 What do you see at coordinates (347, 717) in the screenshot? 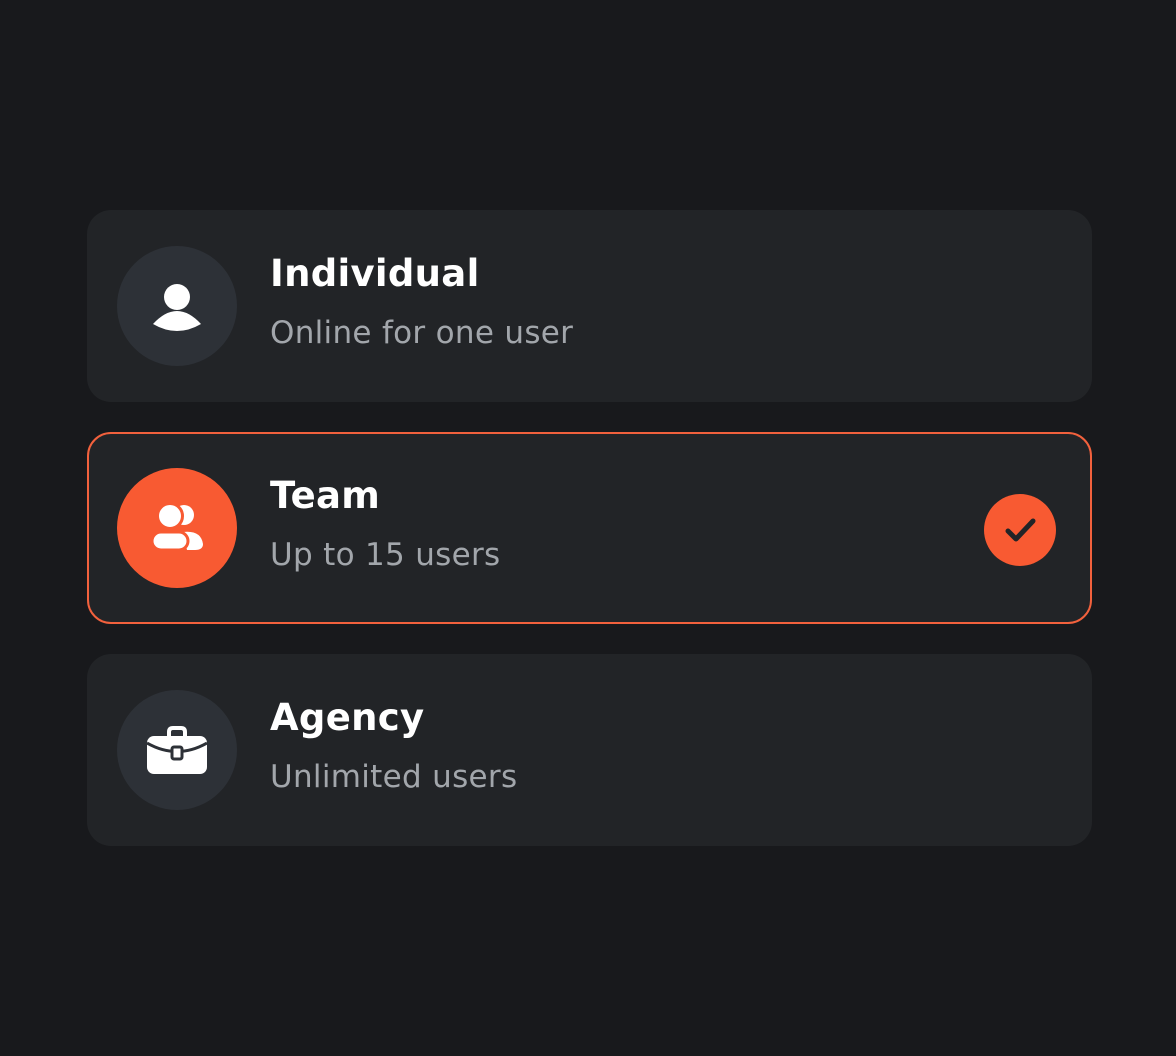
I see `plan-title: Agency` at bounding box center [347, 717].